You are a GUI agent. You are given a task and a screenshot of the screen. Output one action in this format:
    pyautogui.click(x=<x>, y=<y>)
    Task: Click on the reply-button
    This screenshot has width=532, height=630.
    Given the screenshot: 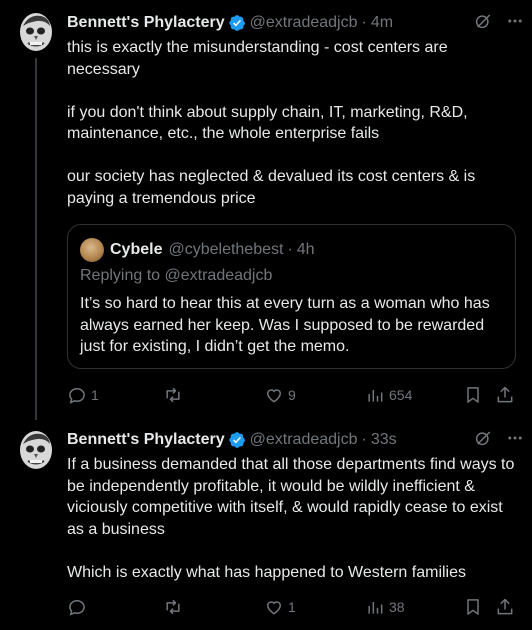 What is the action you would take?
    pyautogui.click(x=79, y=607)
    